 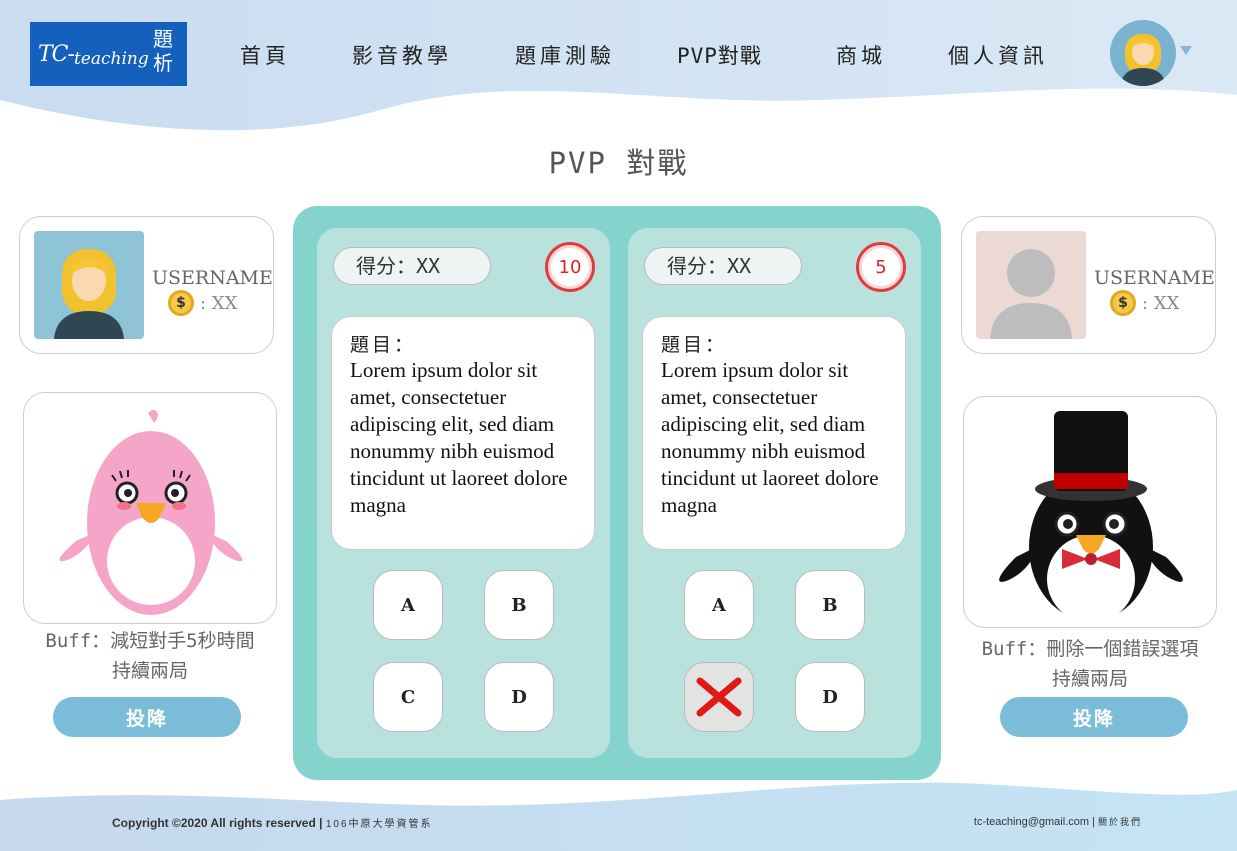 I want to click on player-card-right: USERNAME $ : XX, so click(x=1088, y=285).